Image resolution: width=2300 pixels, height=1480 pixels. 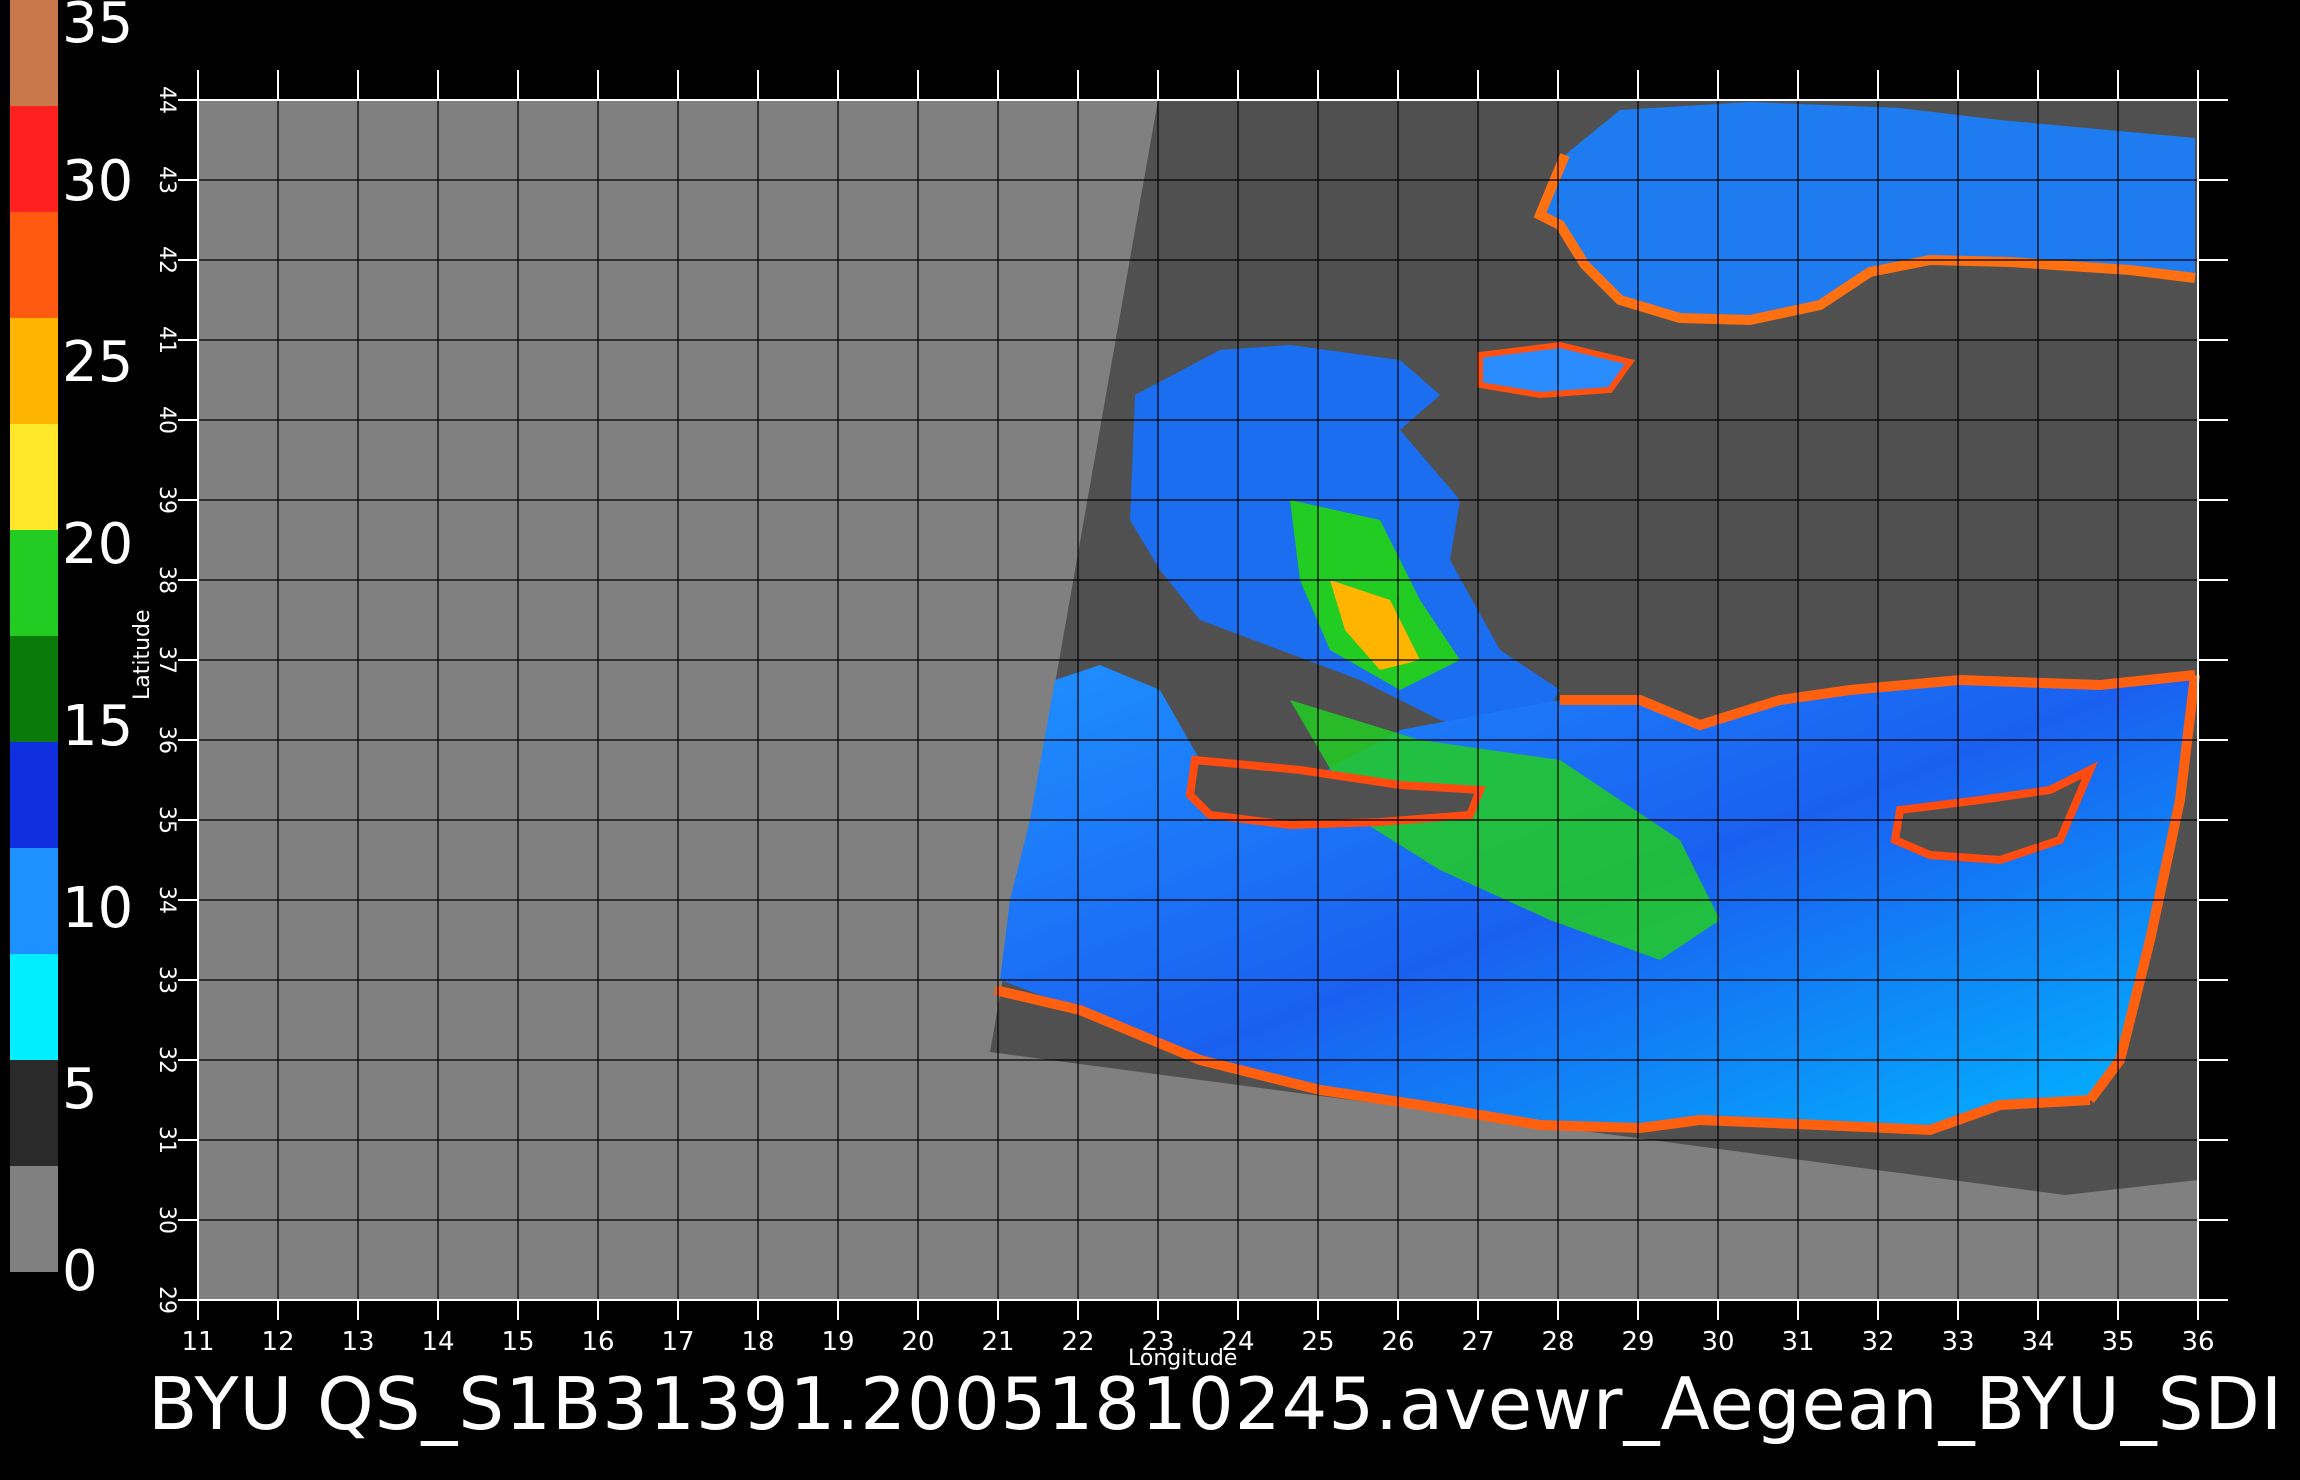 I want to click on lon-tick-label: 36, so click(x=2197, y=1342).